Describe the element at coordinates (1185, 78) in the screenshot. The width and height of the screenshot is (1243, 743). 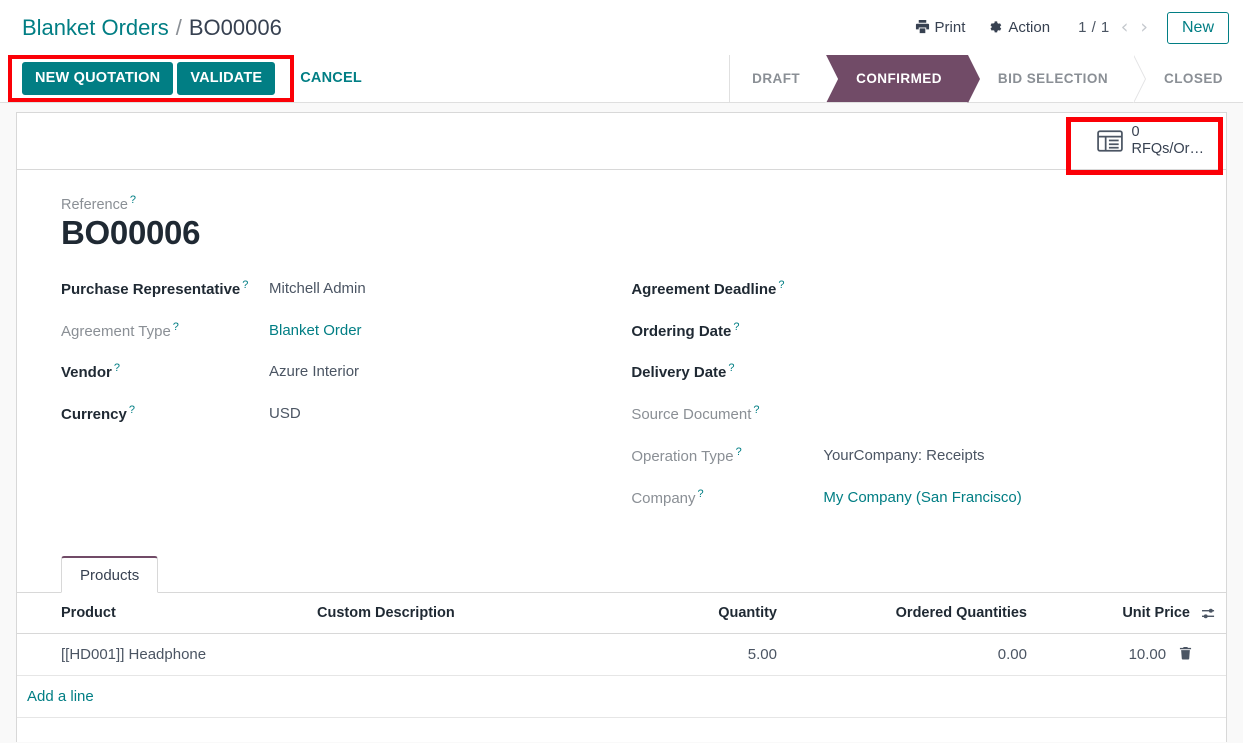
I see `status-stage-closed: CLOSED` at that location.